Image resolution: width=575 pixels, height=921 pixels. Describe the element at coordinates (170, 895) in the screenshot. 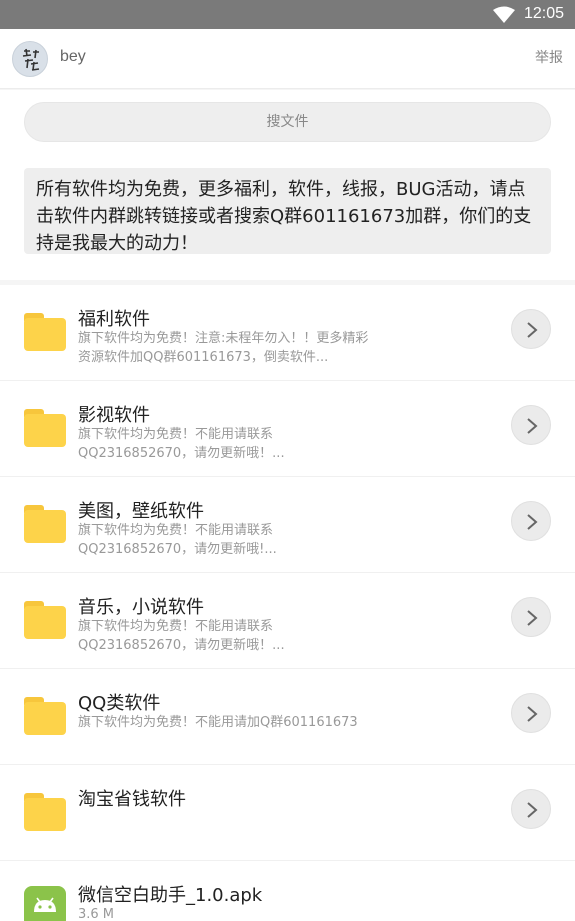

I see `apk-title: 微信空白助手_1.0.apk` at that location.